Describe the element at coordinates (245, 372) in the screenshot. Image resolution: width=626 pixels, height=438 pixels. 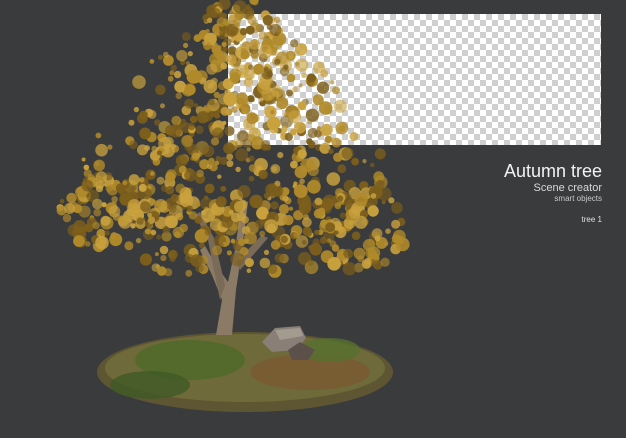
I see `grass-mound` at that location.